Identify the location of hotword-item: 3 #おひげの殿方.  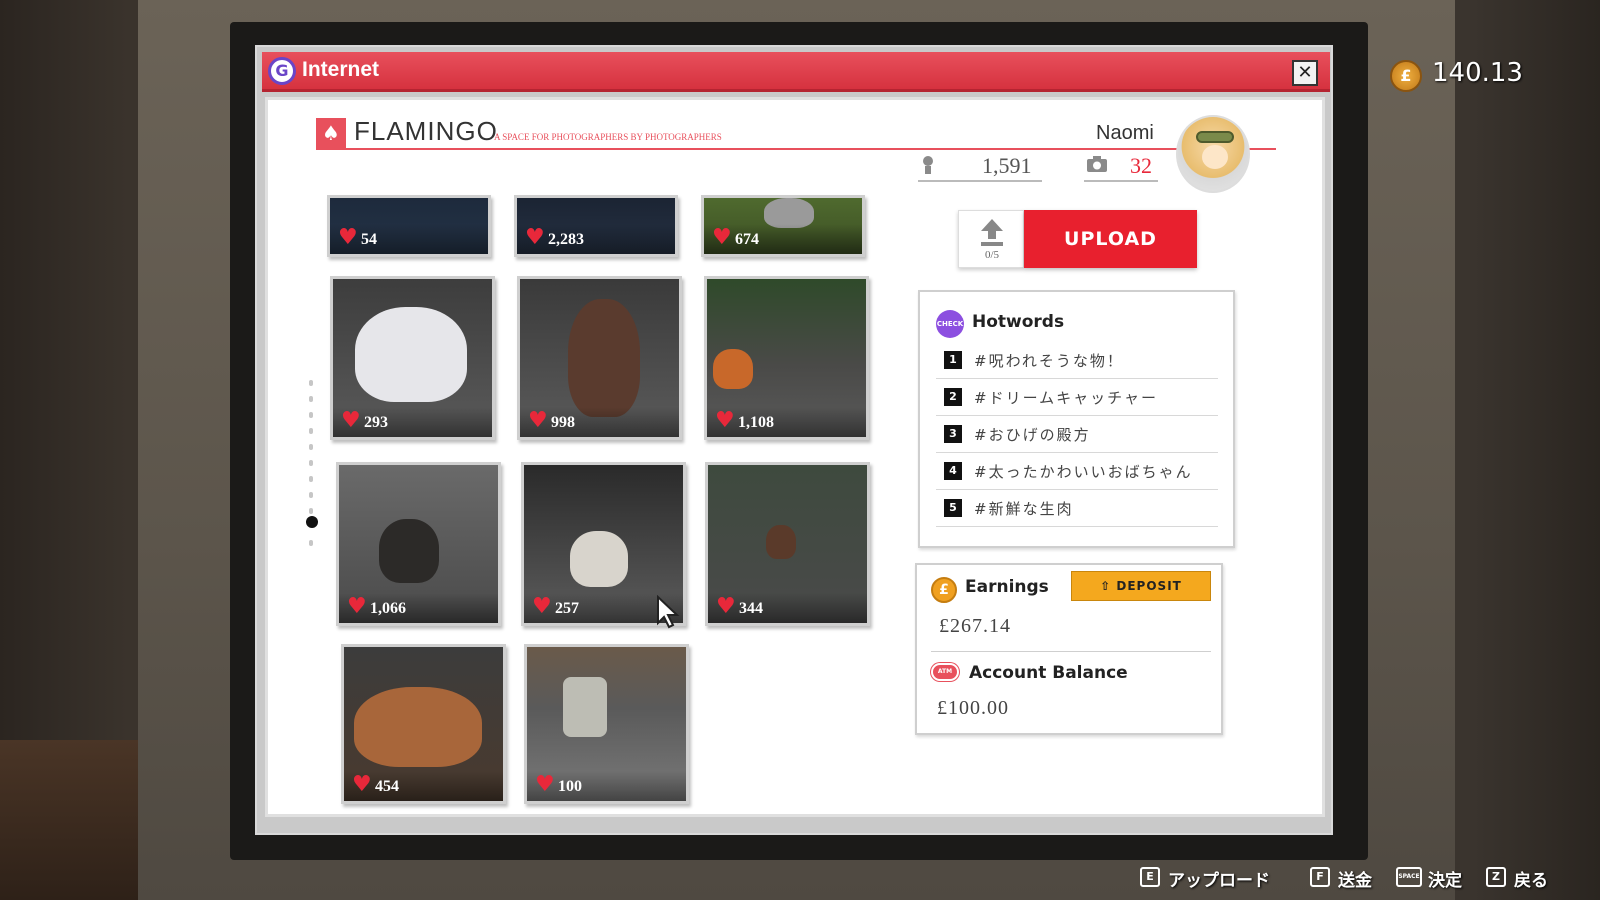
(1077, 434).